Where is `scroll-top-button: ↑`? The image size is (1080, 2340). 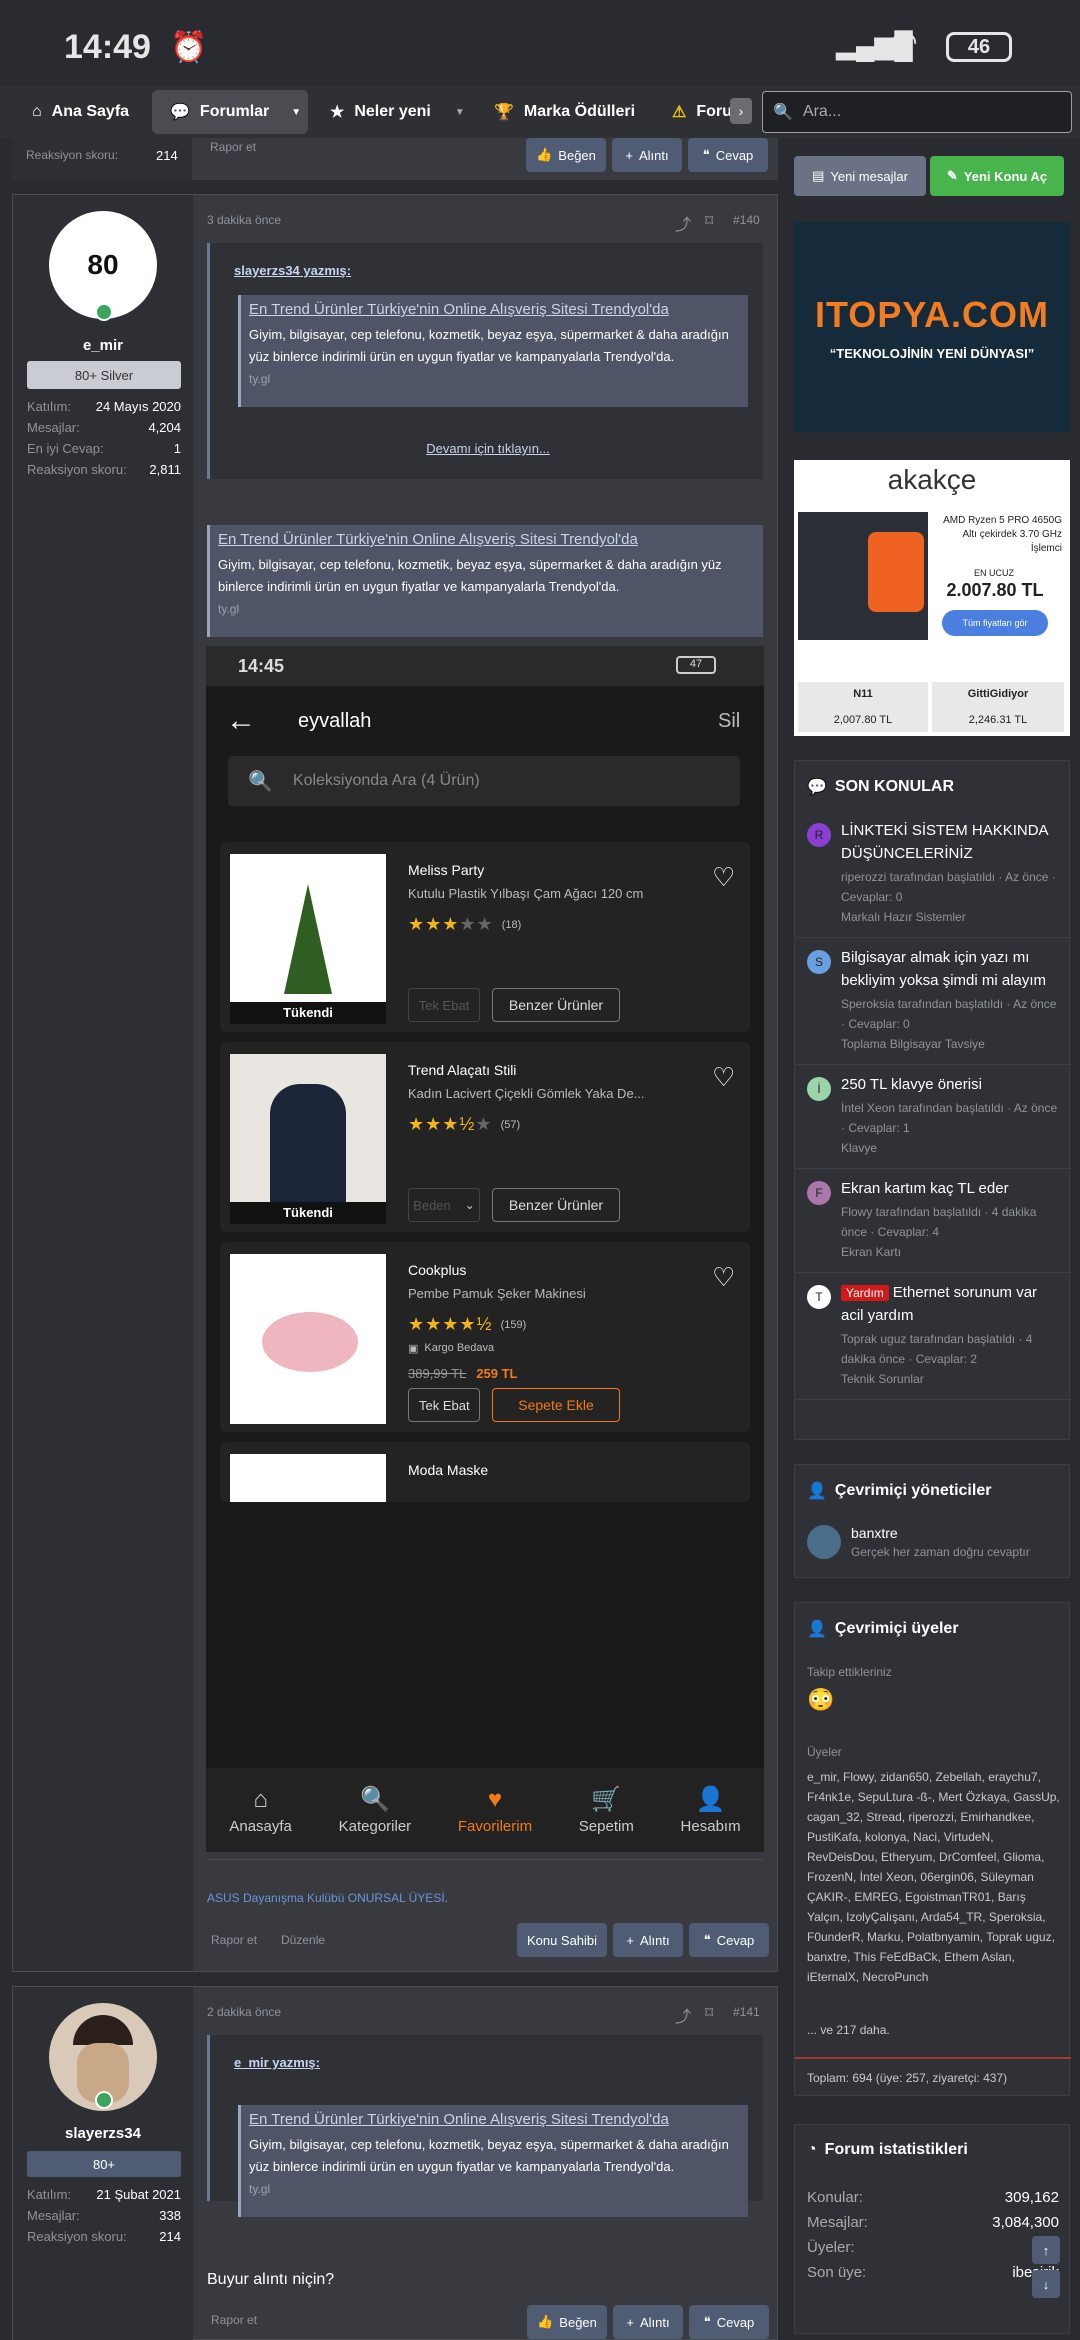 scroll-top-button: ↑ is located at coordinates (1046, 2250).